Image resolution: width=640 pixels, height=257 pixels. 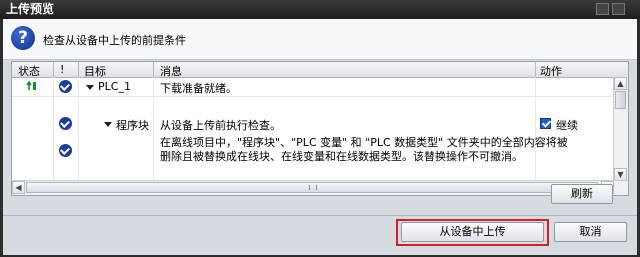 I want to click on window-title: 上传预览, so click(x=30, y=9).